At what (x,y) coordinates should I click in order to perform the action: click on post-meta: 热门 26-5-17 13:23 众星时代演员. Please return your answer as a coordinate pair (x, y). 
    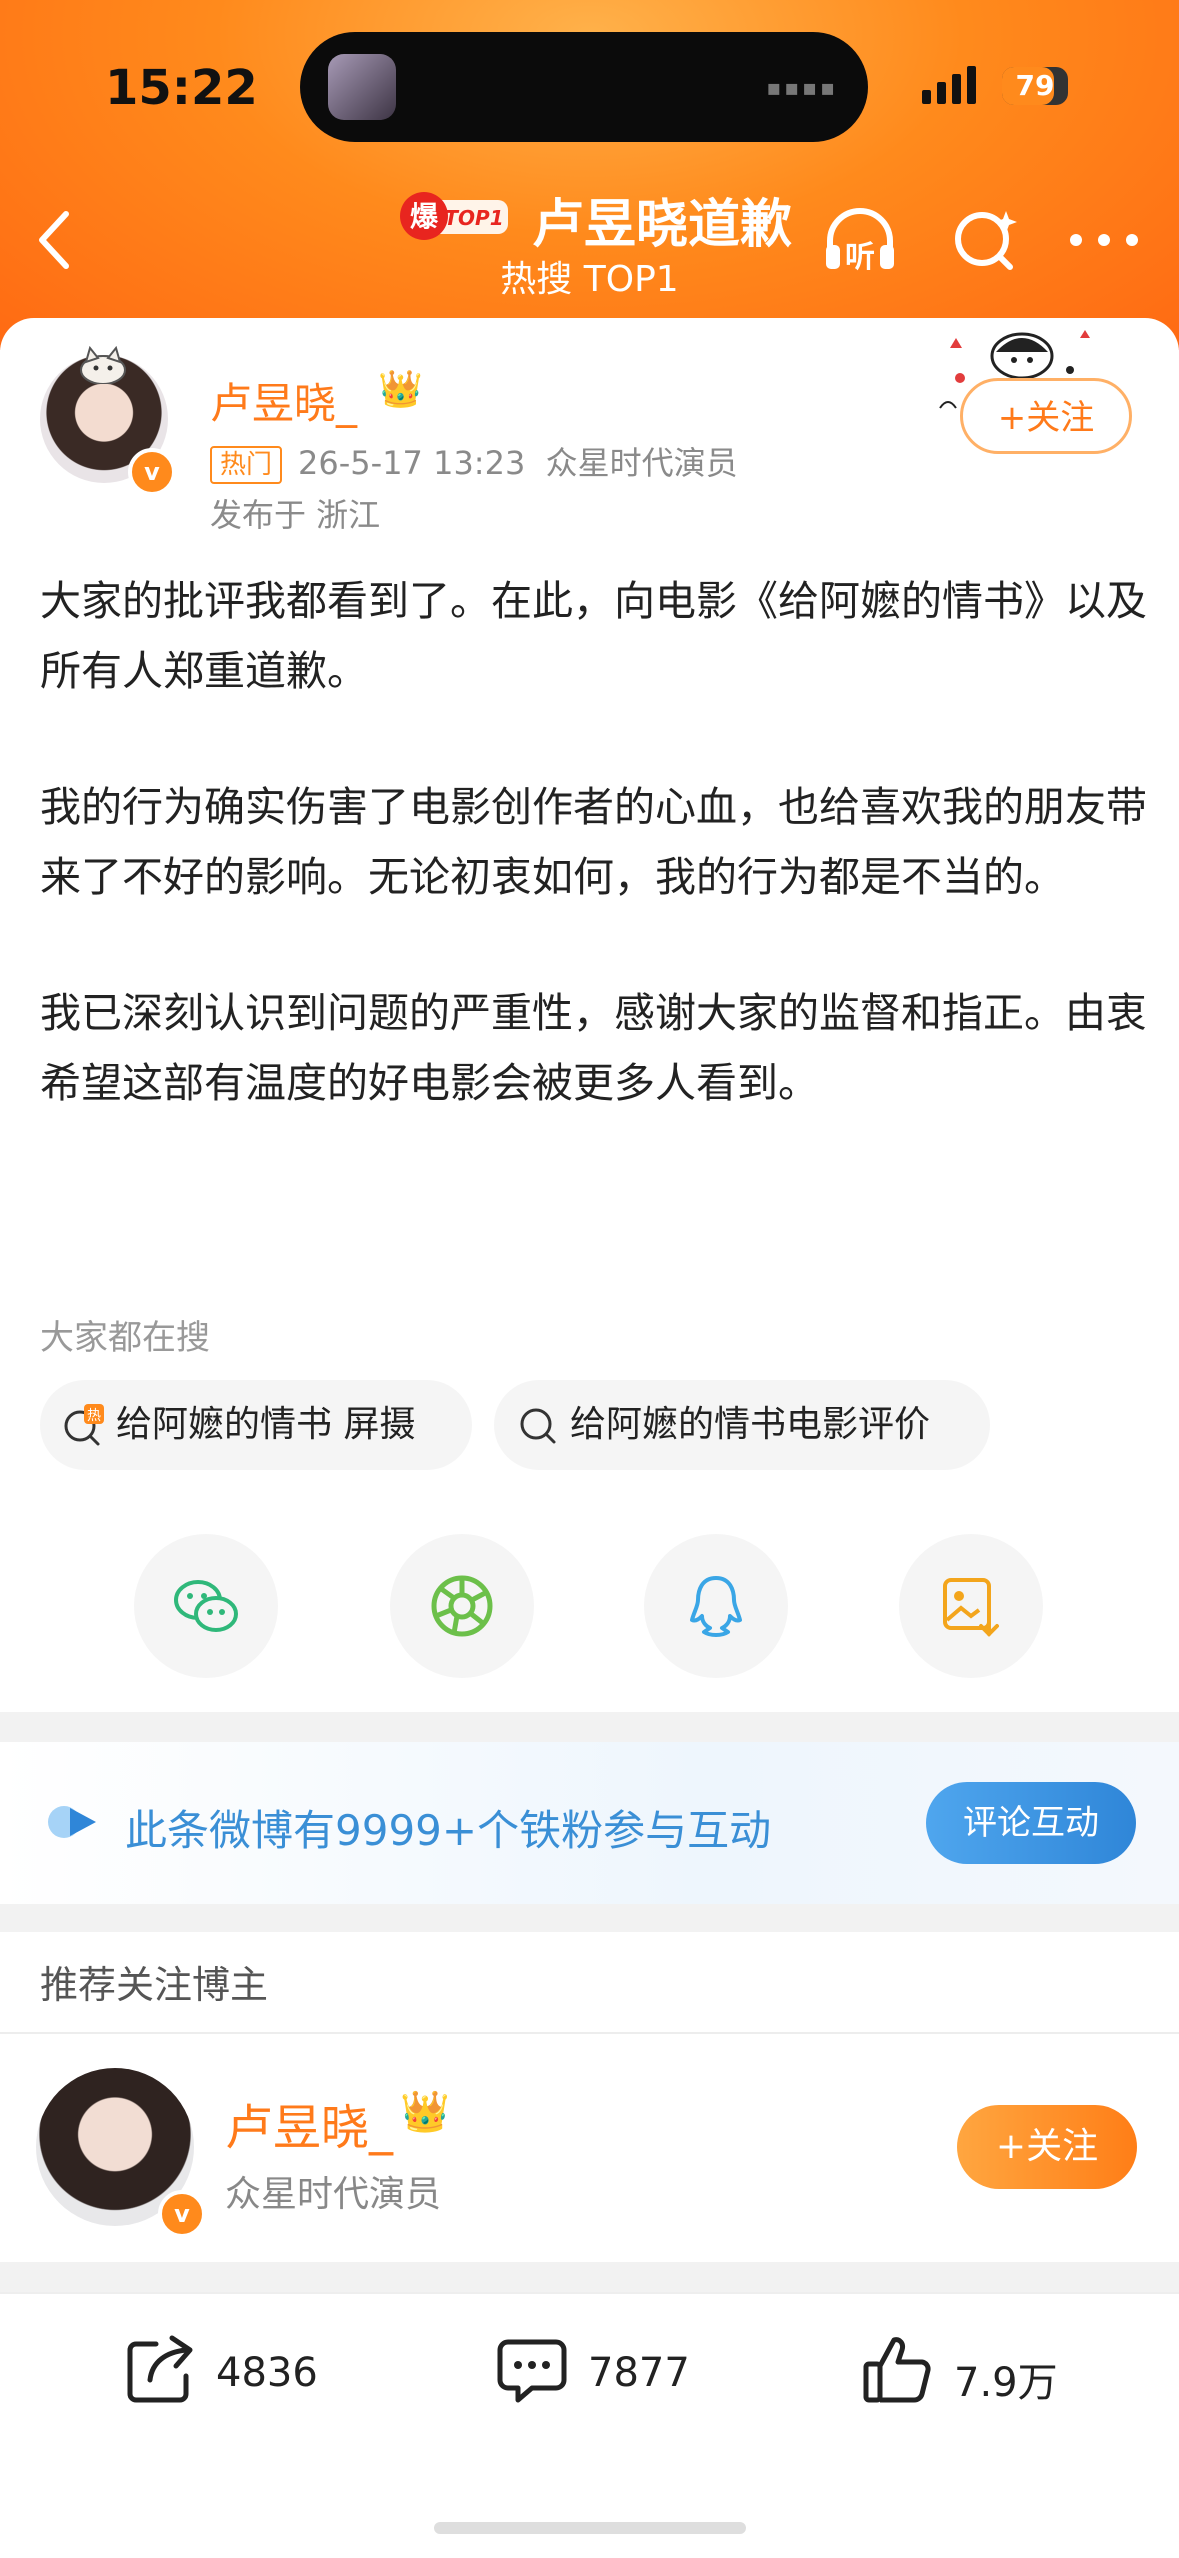
    Looking at the image, I should click on (474, 461).